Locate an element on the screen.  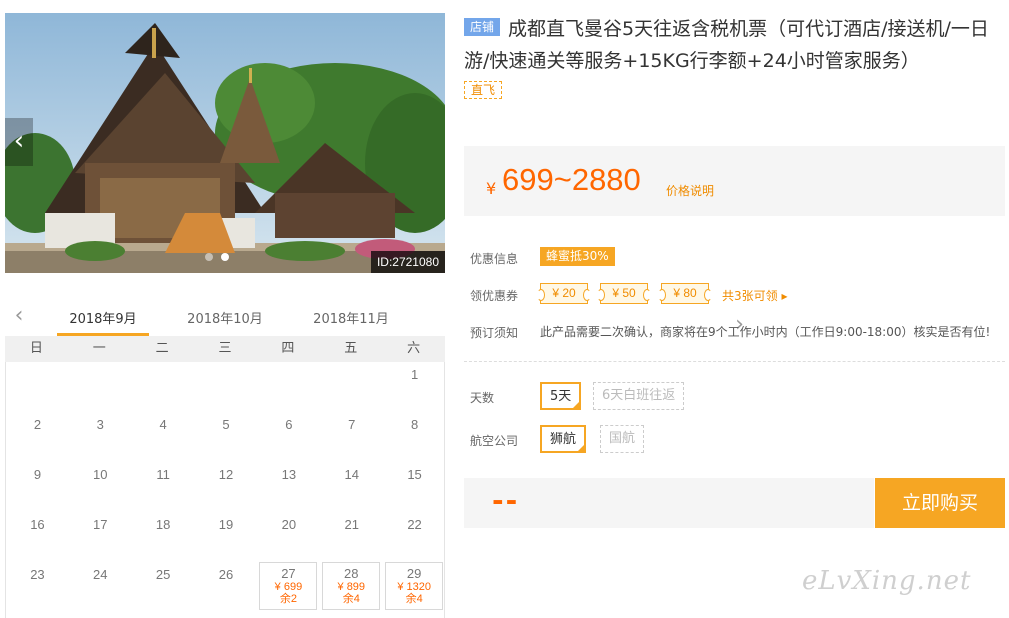
day-number: 24 is located at coordinates (100, 574).